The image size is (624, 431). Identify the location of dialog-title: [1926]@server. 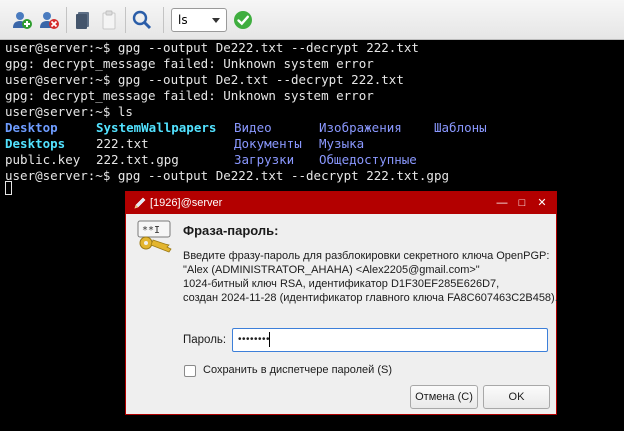
(186, 203).